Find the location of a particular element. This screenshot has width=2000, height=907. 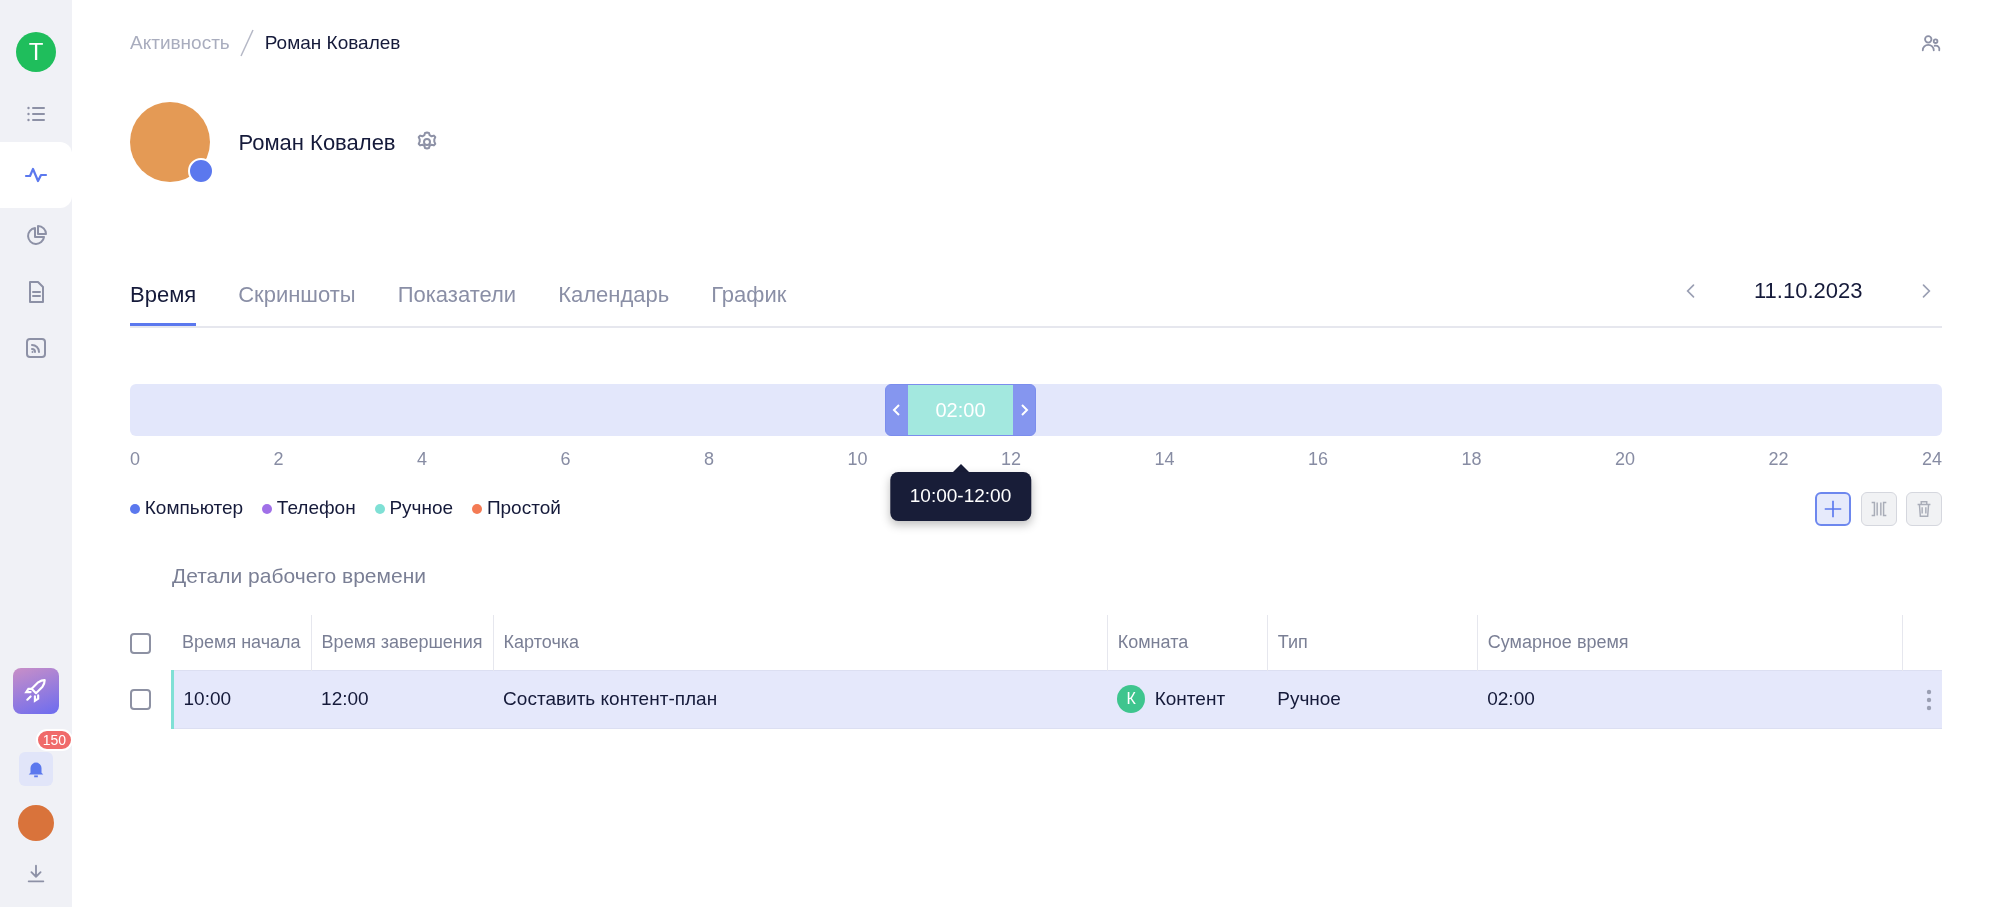

profile-name: Роман Ковалев is located at coordinates (317, 142).